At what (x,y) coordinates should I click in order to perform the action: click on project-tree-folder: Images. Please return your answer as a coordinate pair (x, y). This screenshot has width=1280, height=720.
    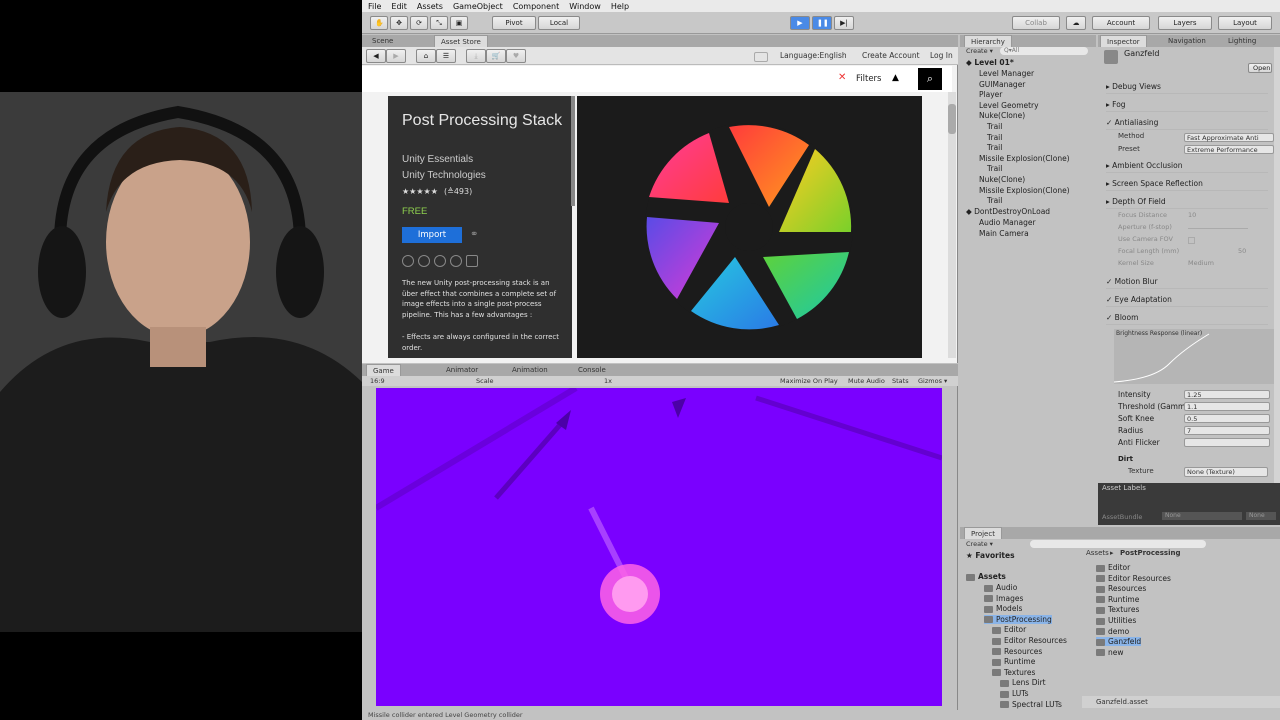
    Looking at the image, I should click on (1003, 598).